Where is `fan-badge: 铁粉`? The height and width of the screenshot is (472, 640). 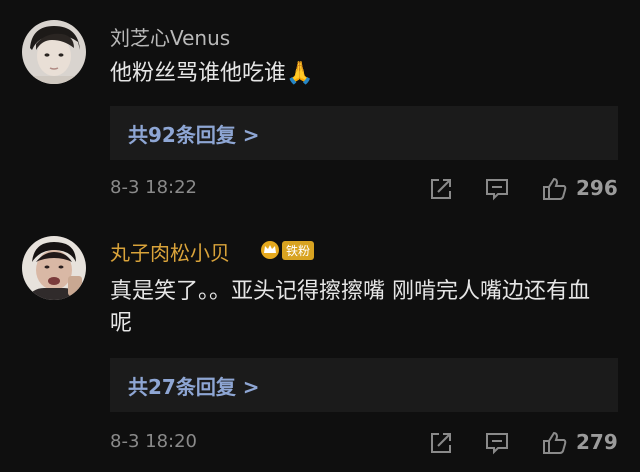 fan-badge: 铁粉 is located at coordinates (286, 250).